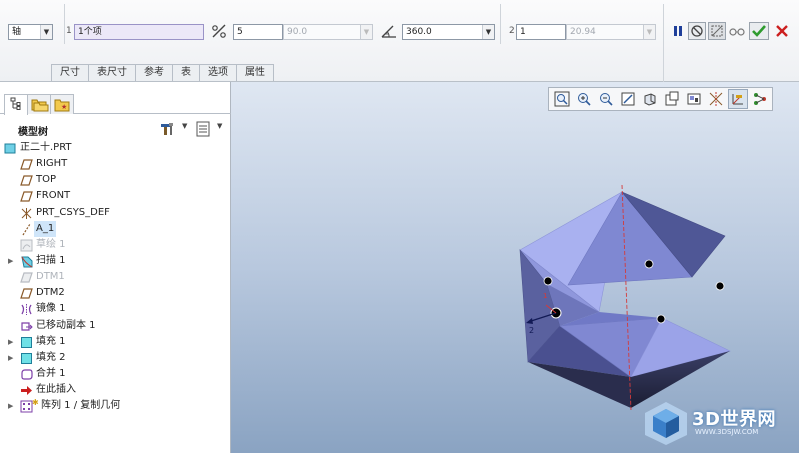 The width and height of the screenshot is (799, 453). I want to click on preview-geometry-button, so click(717, 31).